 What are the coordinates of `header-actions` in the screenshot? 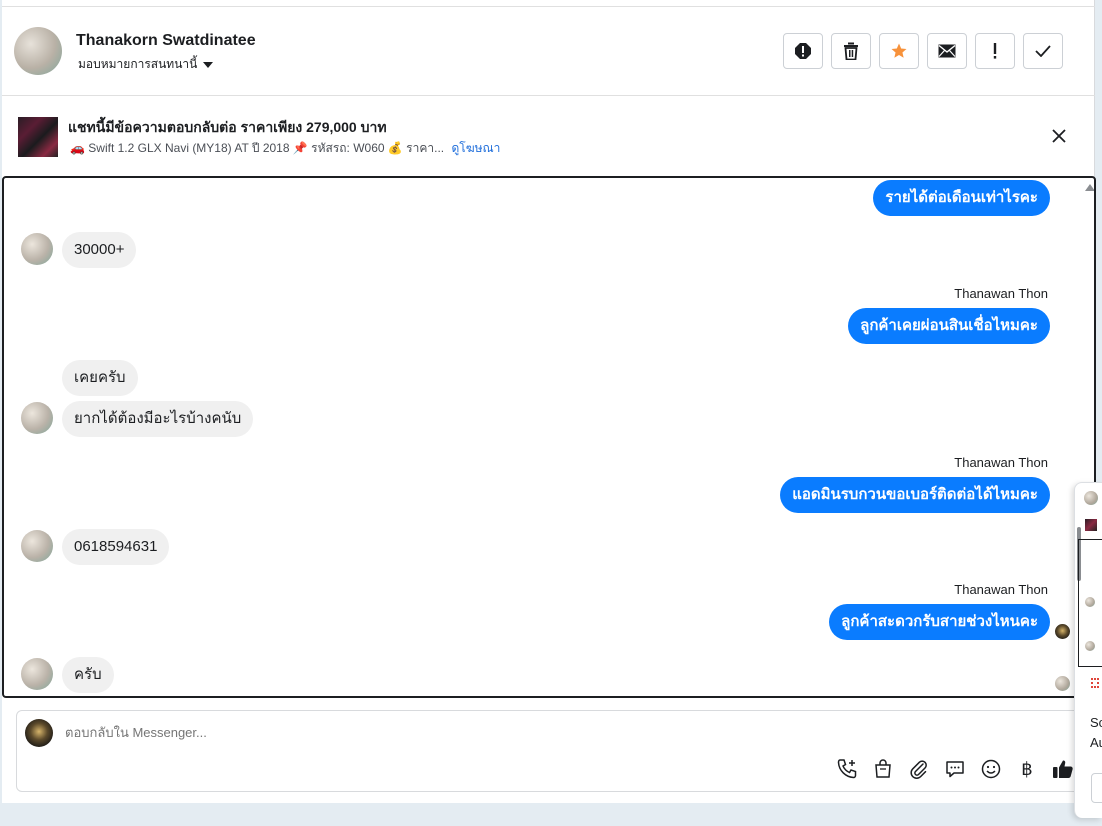 It's located at (923, 51).